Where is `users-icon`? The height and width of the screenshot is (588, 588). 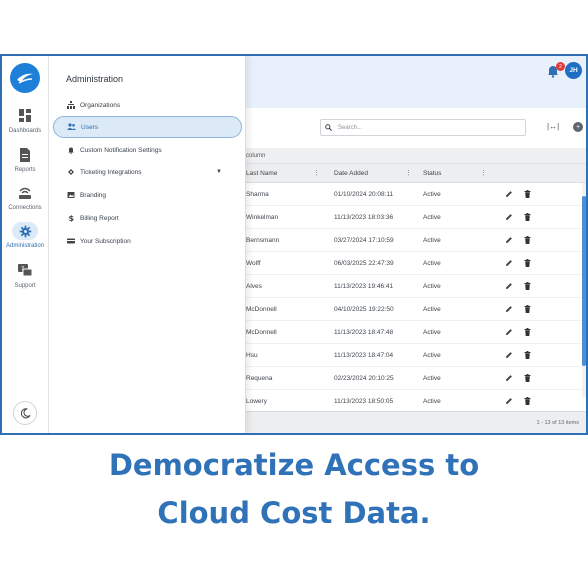 users-icon is located at coordinates (71, 127).